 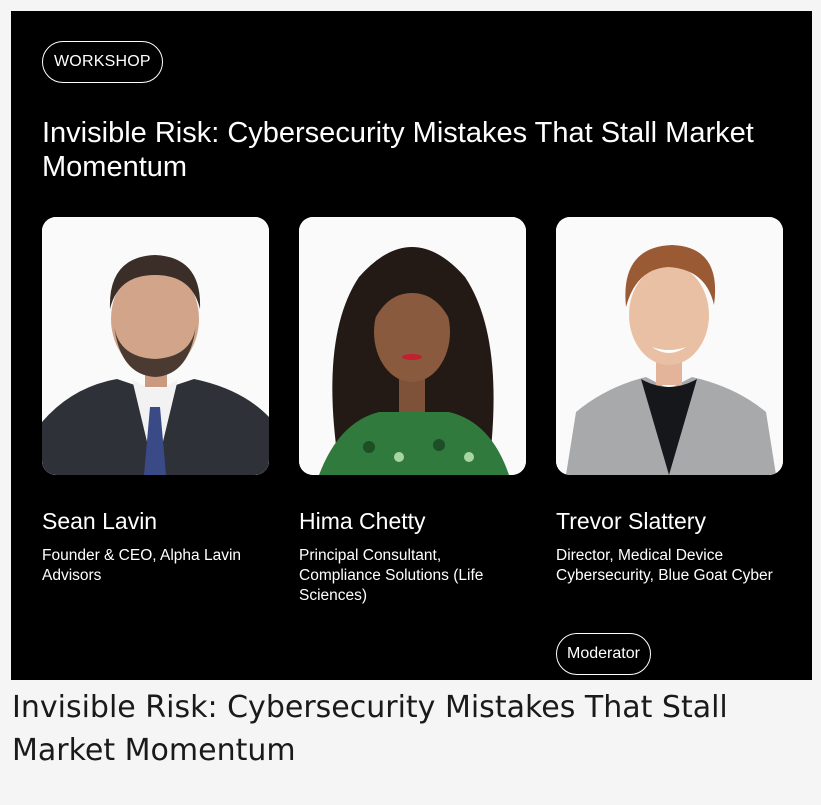 I want to click on speaker-name: Hima Chetty, so click(x=362, y=521).